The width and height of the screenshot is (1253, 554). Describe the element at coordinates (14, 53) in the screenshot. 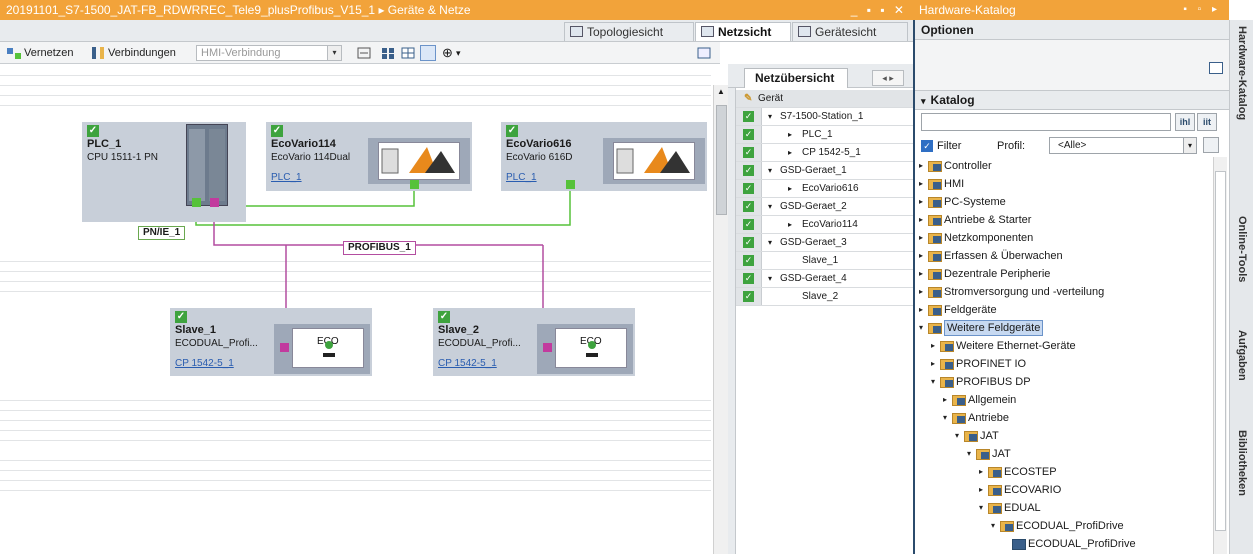

I see `network-connect-icon` at that location.